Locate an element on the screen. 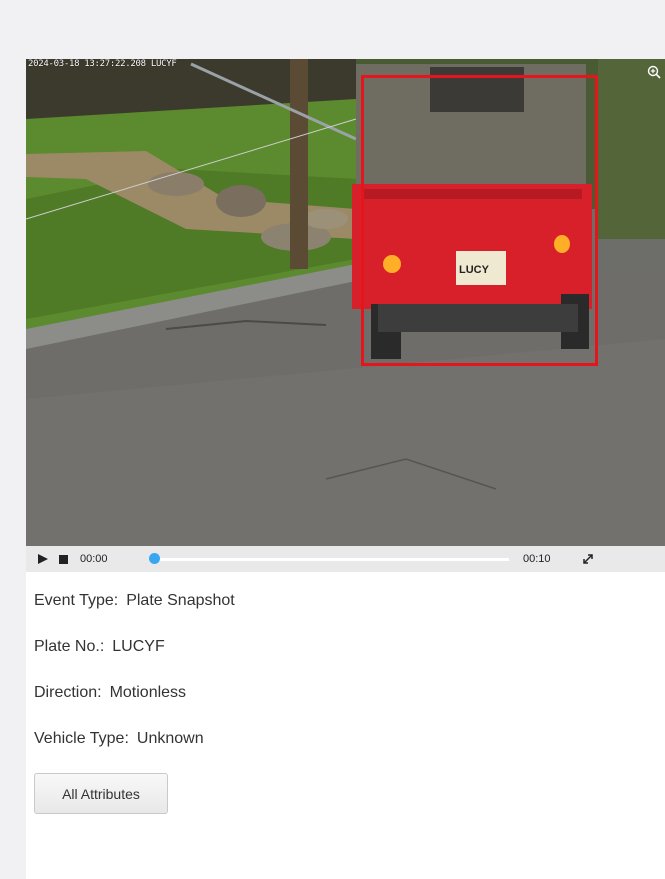 This screenshot has width=665, height=879. stop-icon is located at coordinates (63, 559).